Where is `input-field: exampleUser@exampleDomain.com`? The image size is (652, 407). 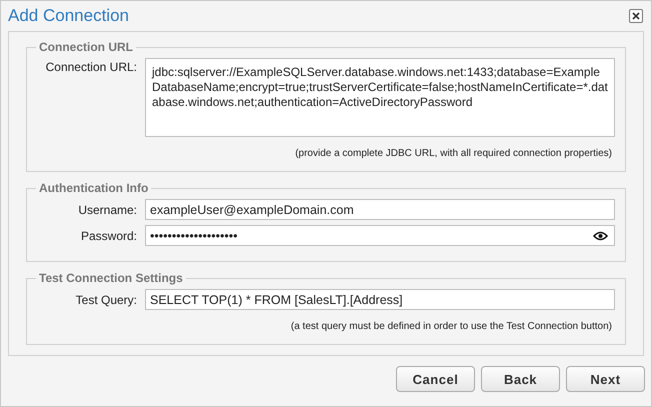
input-field: exampleUser@exampleDomain.com is located at coordinates (380, 209).